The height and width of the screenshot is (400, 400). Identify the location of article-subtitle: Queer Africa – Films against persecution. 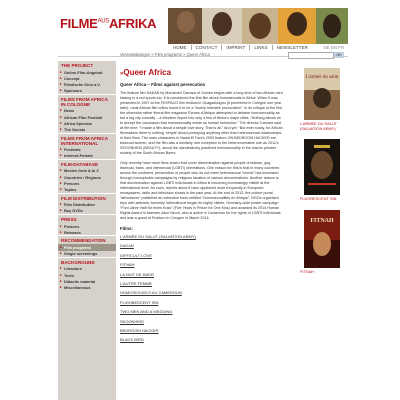
(163, 84).